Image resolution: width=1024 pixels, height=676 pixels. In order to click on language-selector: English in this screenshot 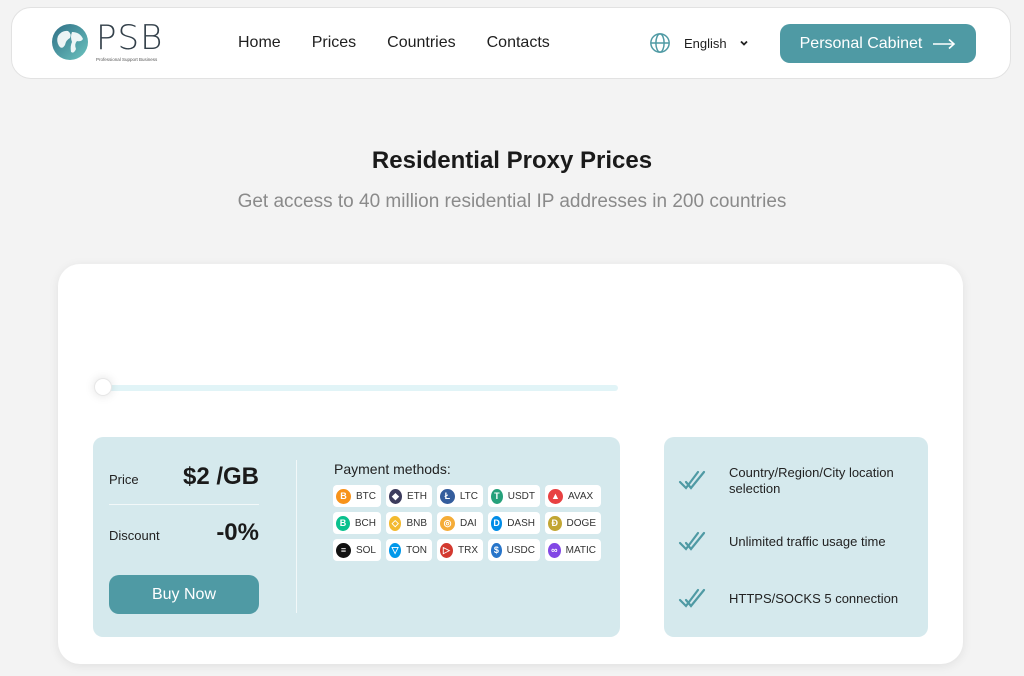, I will do `click(699, 43)`.